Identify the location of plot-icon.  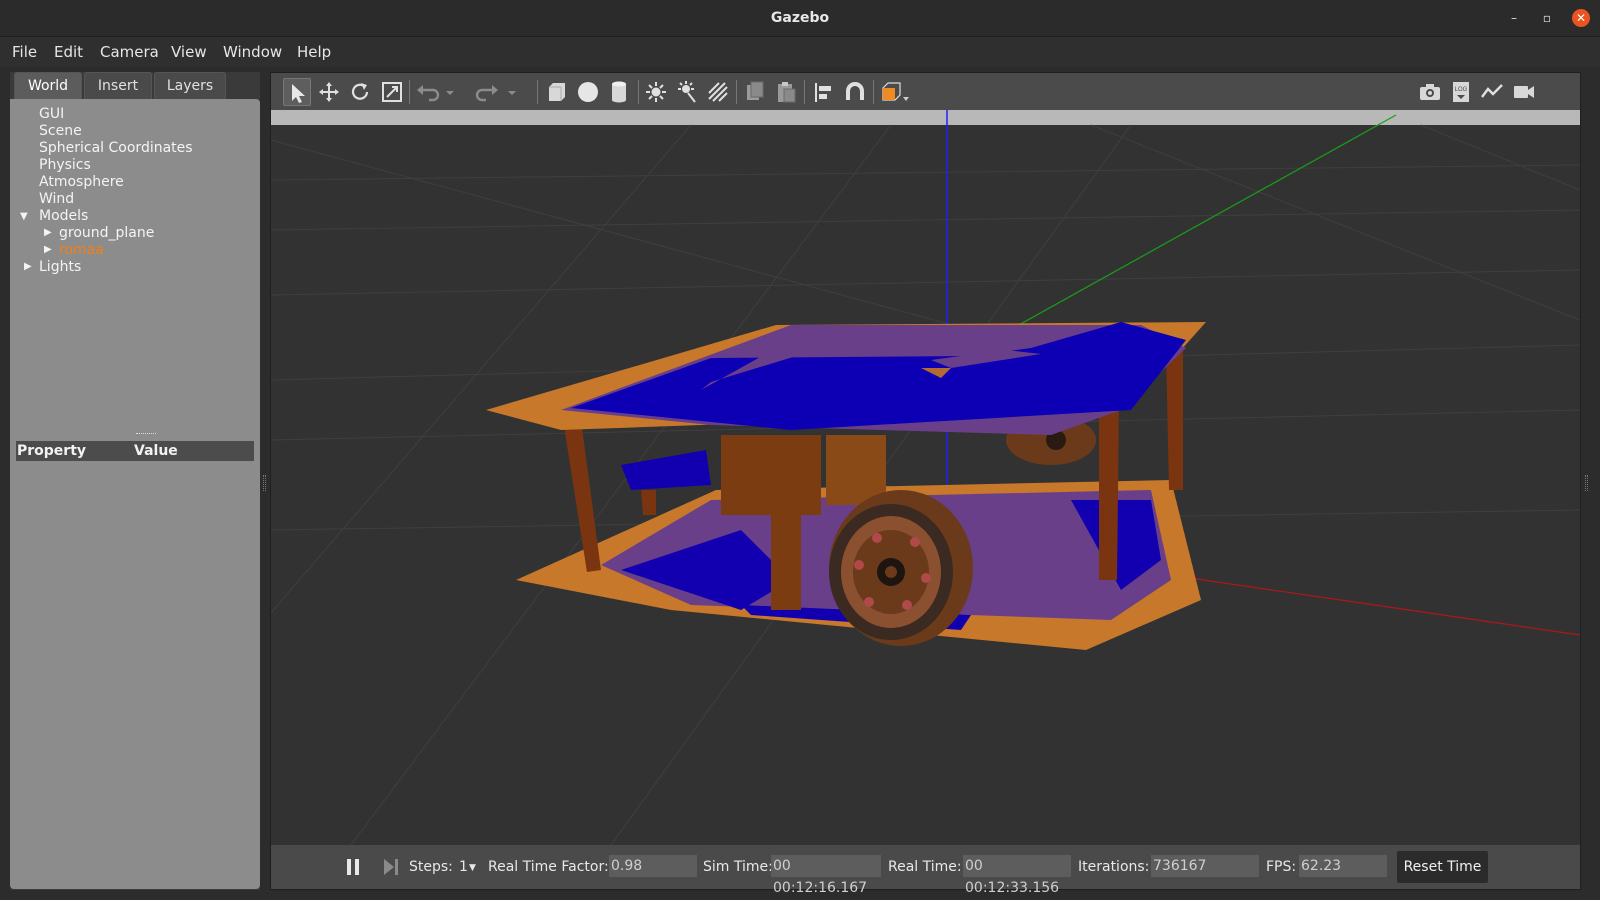
(1492, 92).